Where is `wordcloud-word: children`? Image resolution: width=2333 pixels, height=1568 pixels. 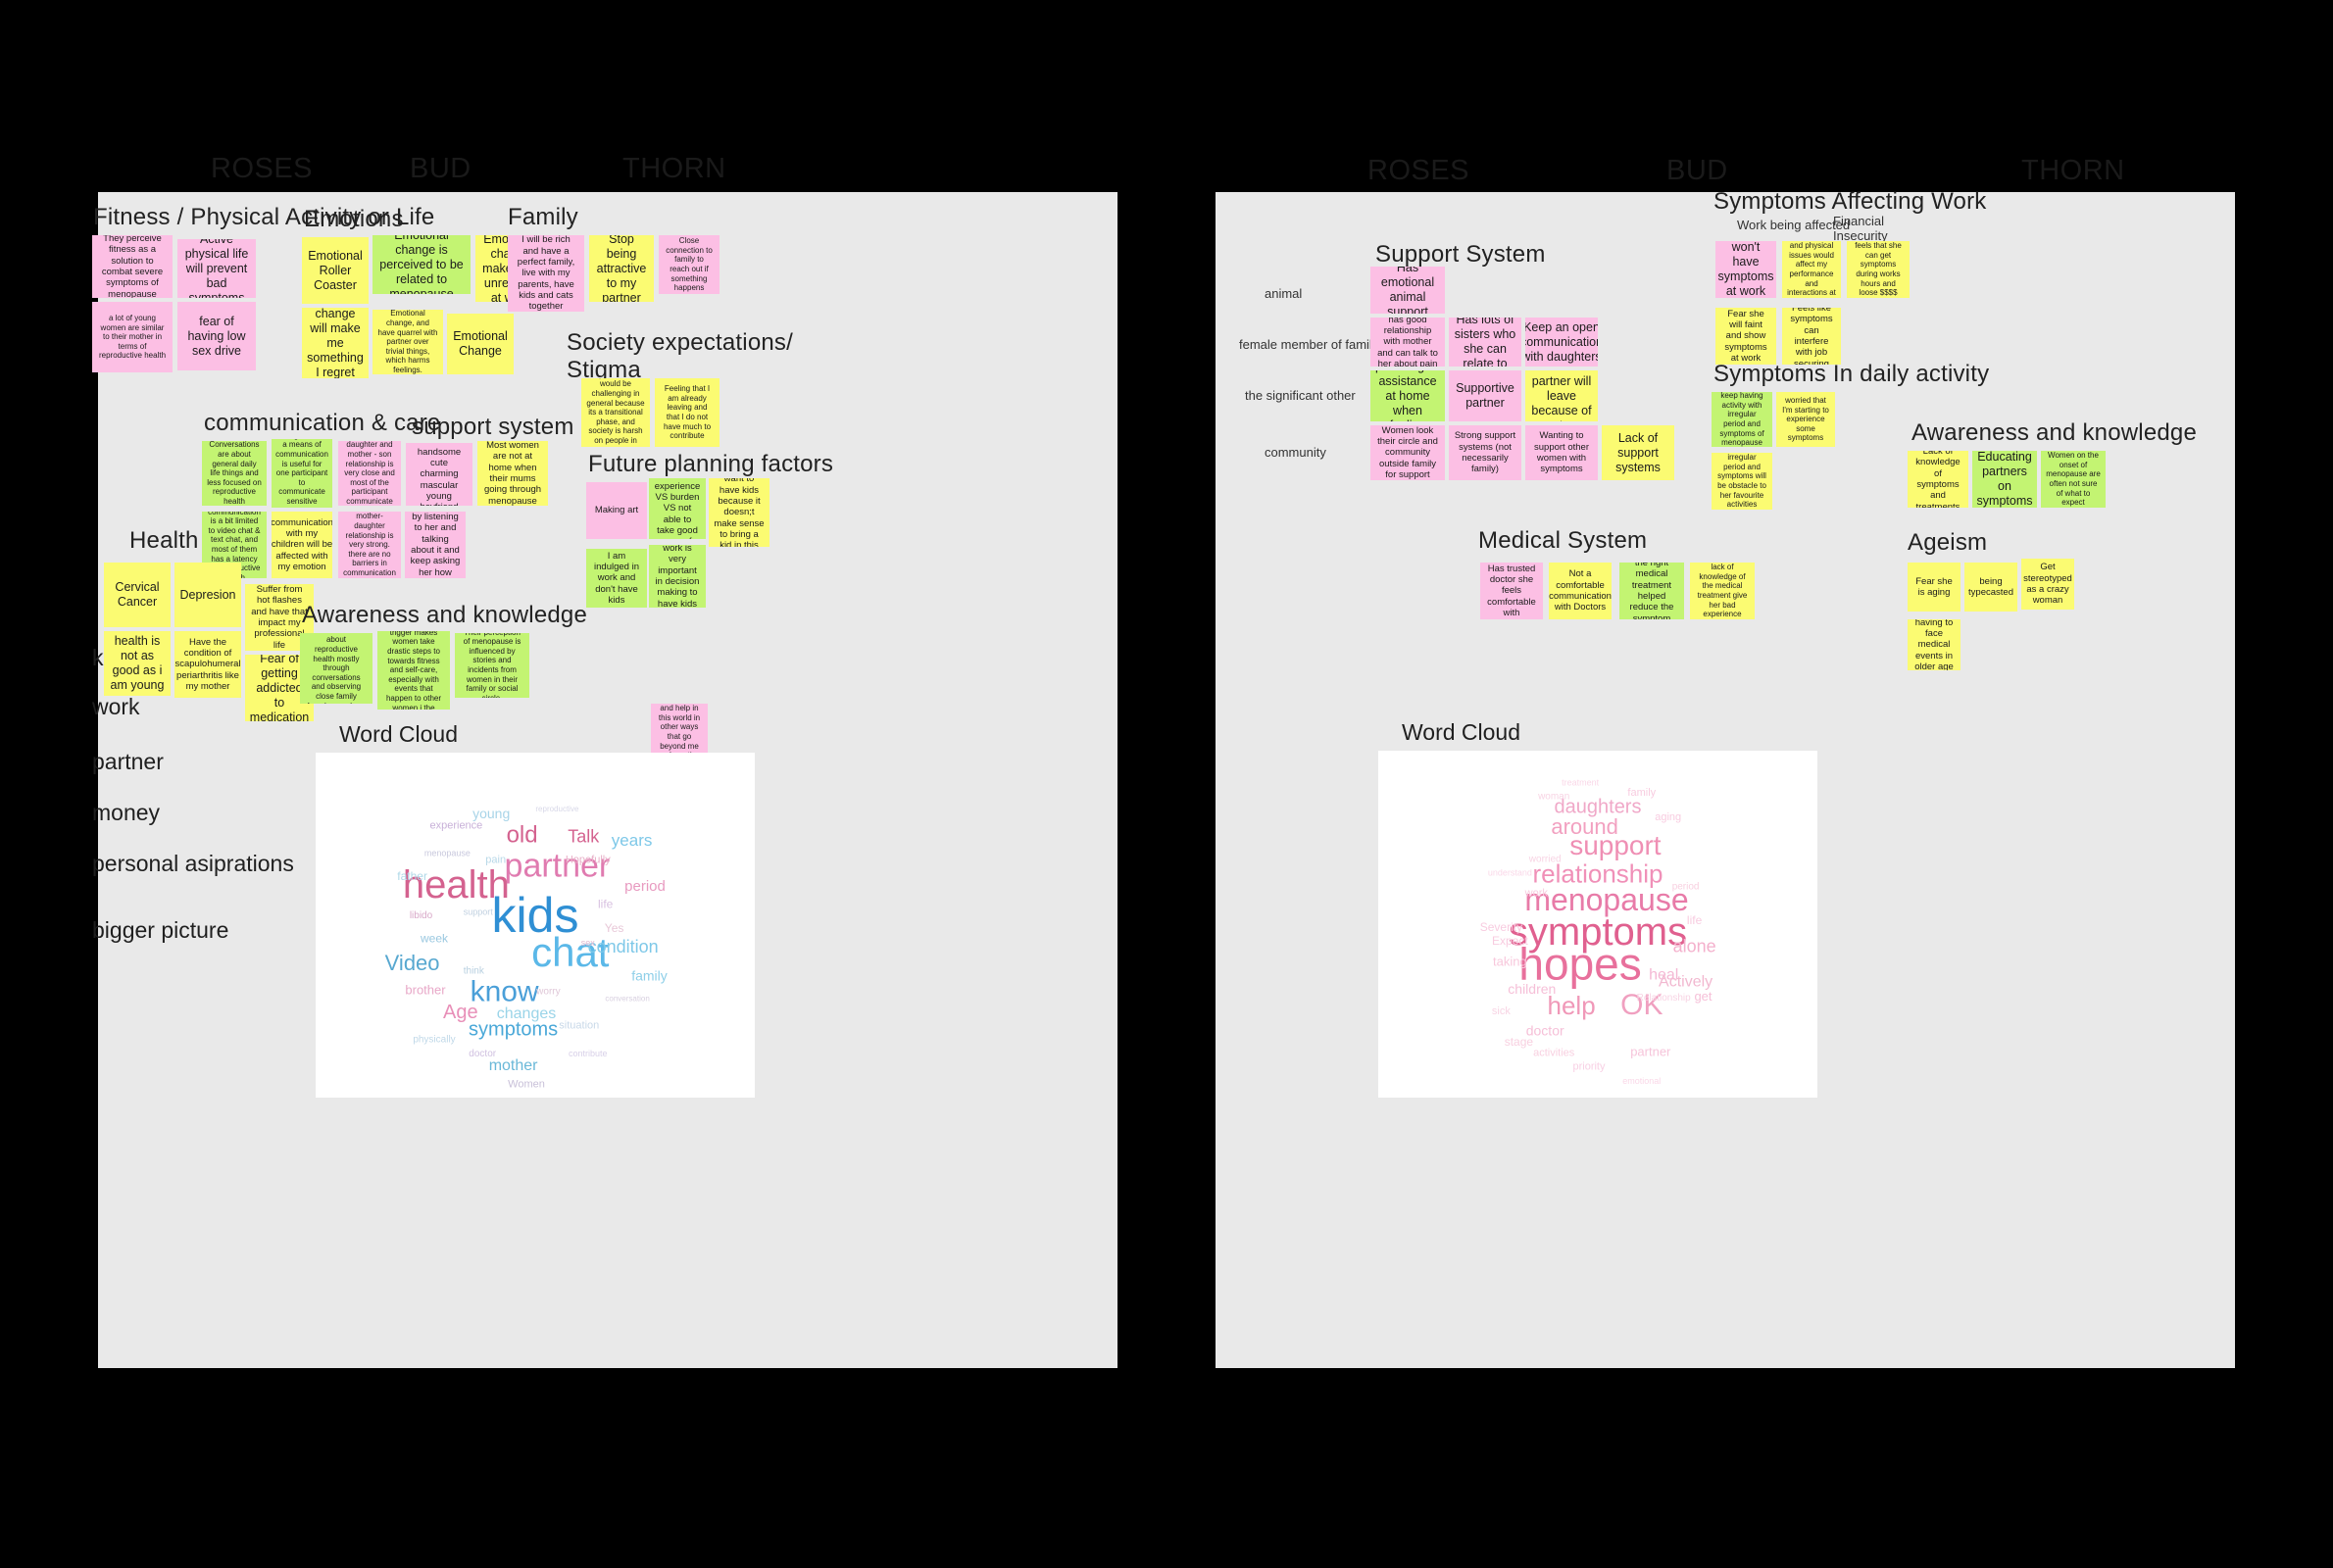 wordcloud-word: children is located at coordinates (1532, 989).